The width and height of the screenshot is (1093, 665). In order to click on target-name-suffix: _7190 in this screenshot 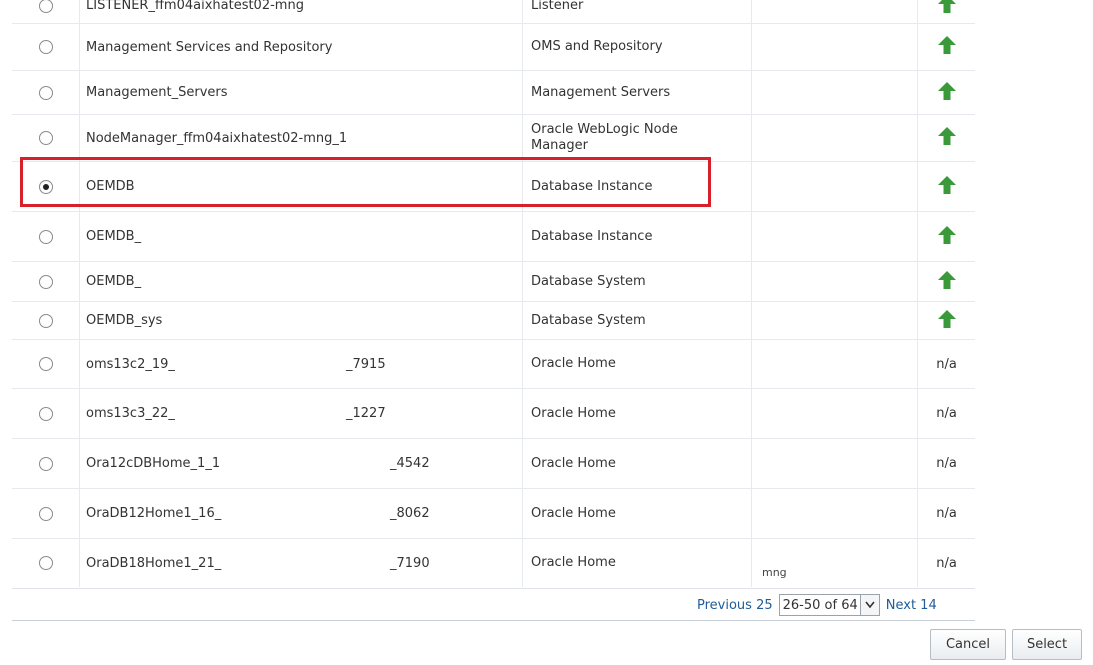, I will do `click(410, 563)`.